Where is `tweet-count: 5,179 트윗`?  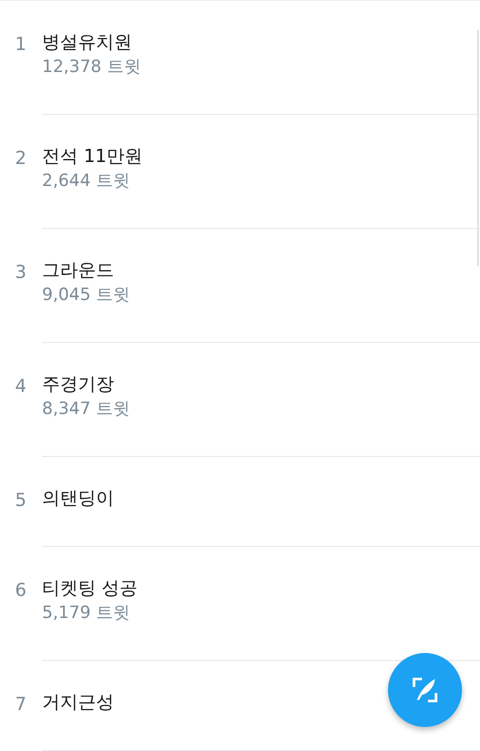
tweet-count: 5,179 트윗 is located at coordinates (87, 613).